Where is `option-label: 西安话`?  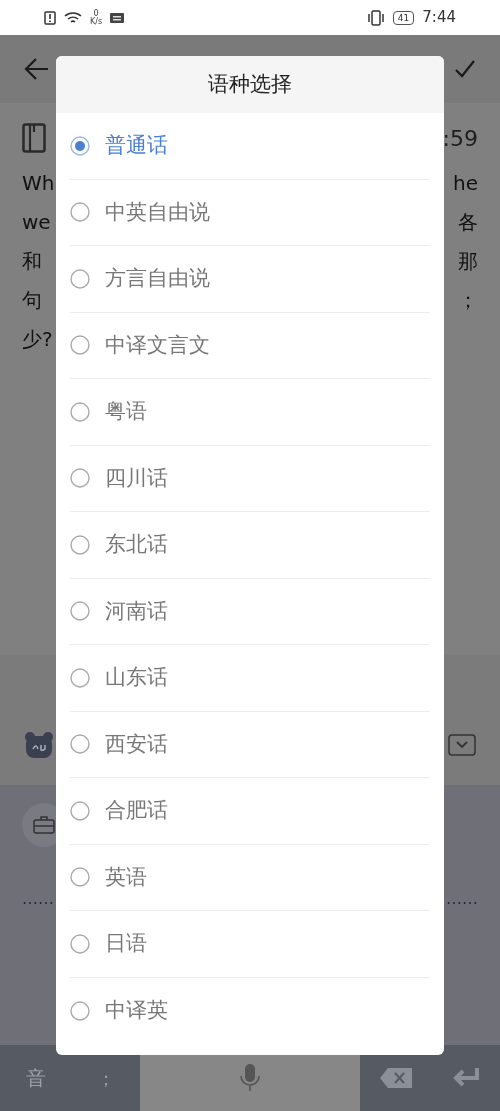
option-label: 西安话 is located at coordinates (136, 744).